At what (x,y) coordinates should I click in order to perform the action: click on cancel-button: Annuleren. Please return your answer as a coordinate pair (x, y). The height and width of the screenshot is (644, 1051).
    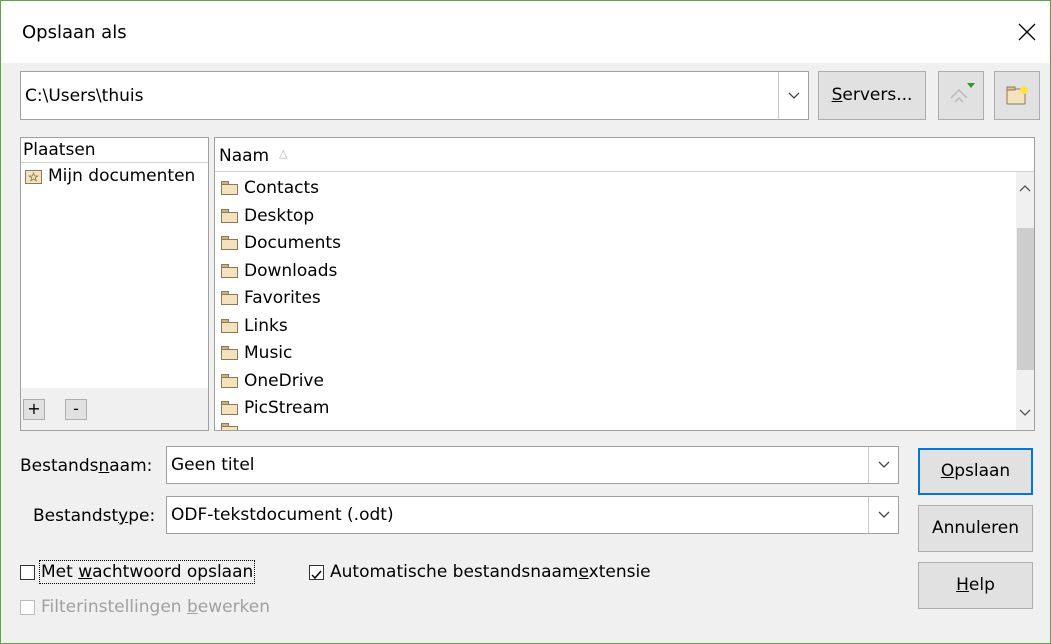
    Looking at the image, I should click on (975, 528).